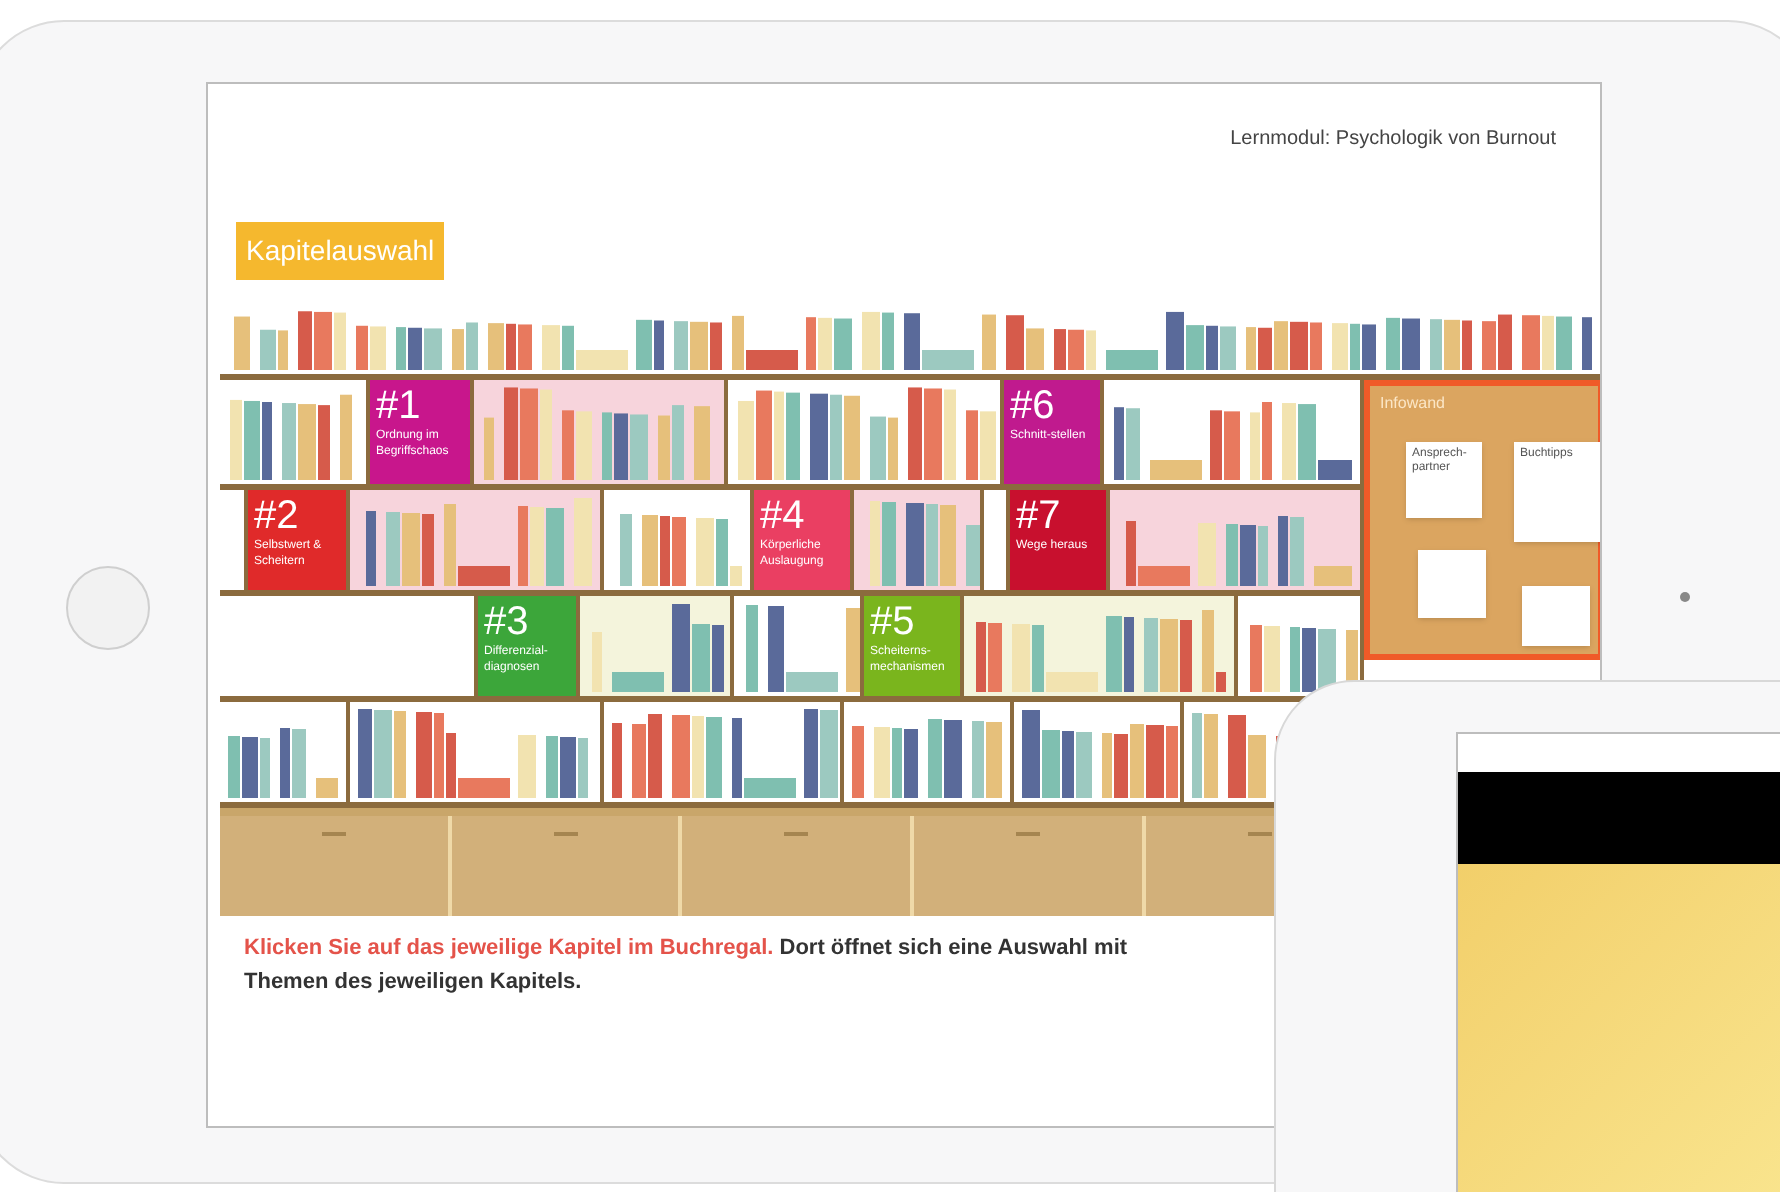 This screenshot has height=1192, width=1780. I want to click on infowand-title: Infowand, so click(1412, 404).